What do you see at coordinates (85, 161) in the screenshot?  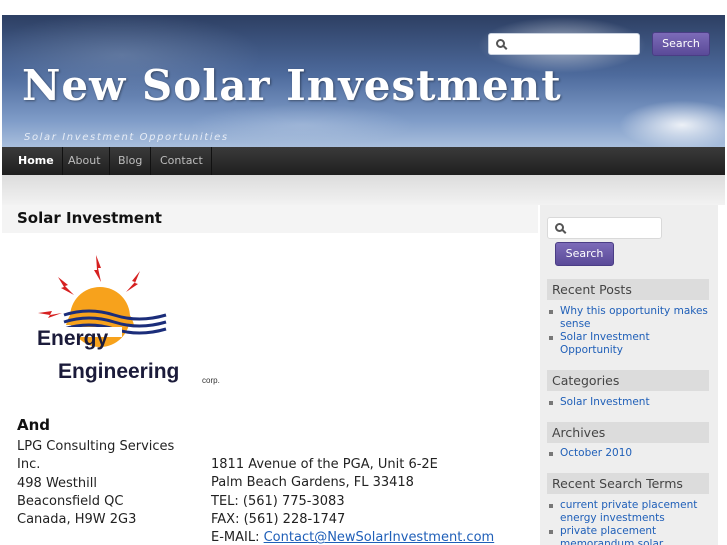 I see `nav-item-about: About` at bounding box center [85, 161].